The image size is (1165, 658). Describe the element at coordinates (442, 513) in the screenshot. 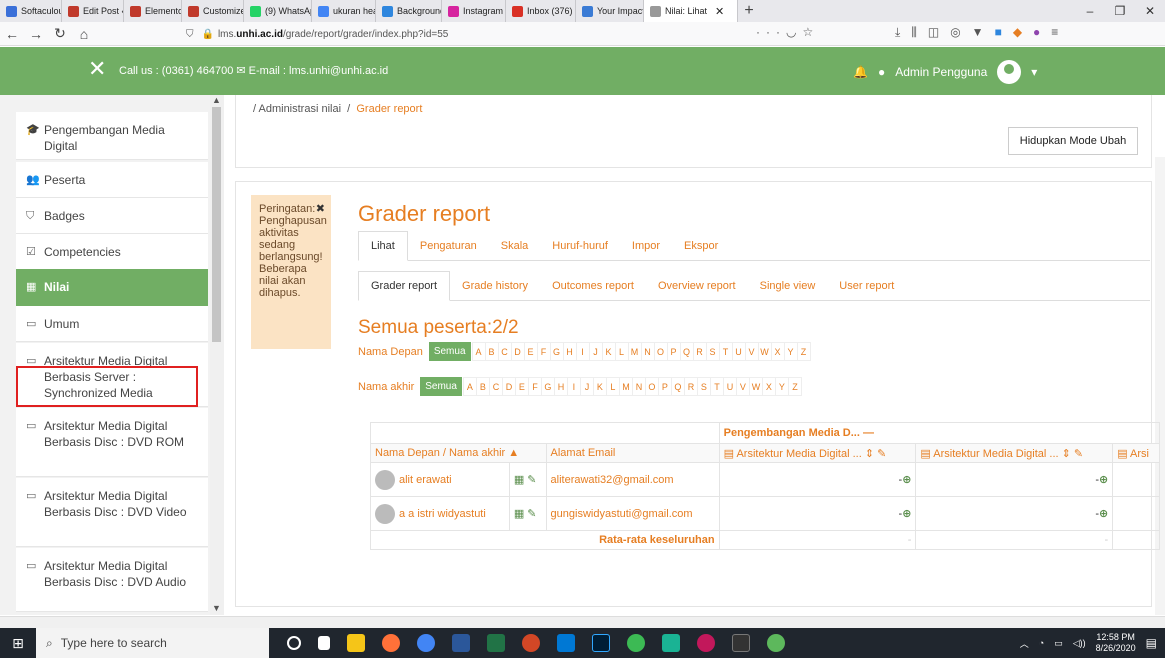

I see `student-name: a a istri widyastuti` at that location.